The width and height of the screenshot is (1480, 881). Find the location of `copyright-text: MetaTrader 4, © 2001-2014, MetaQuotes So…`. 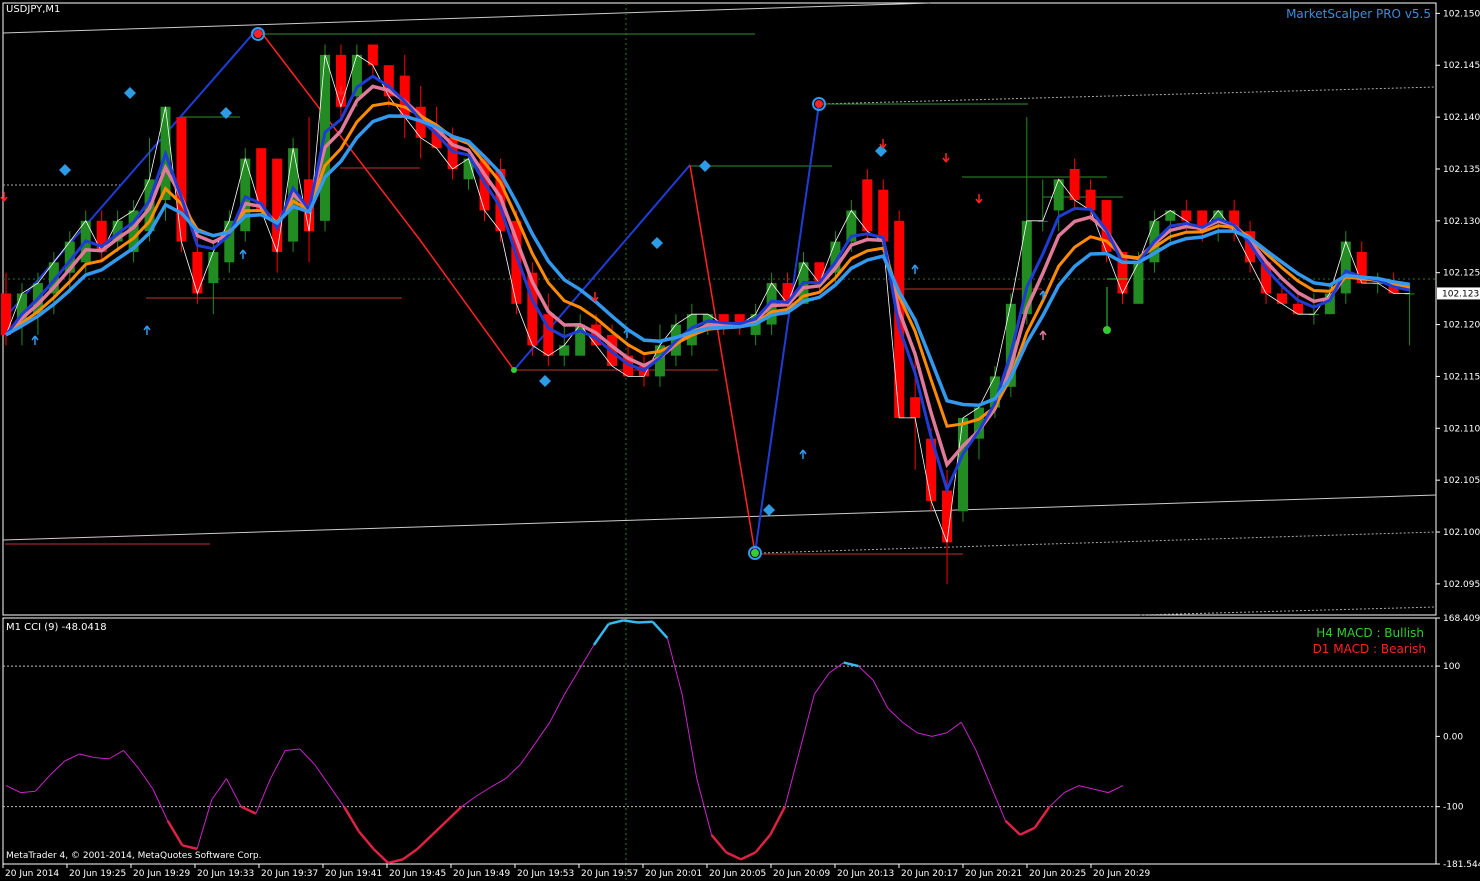

copyright-text: MetaTrader 4, © 2001-2014, MetaQuotes So… is located at coordinates (134, 856).